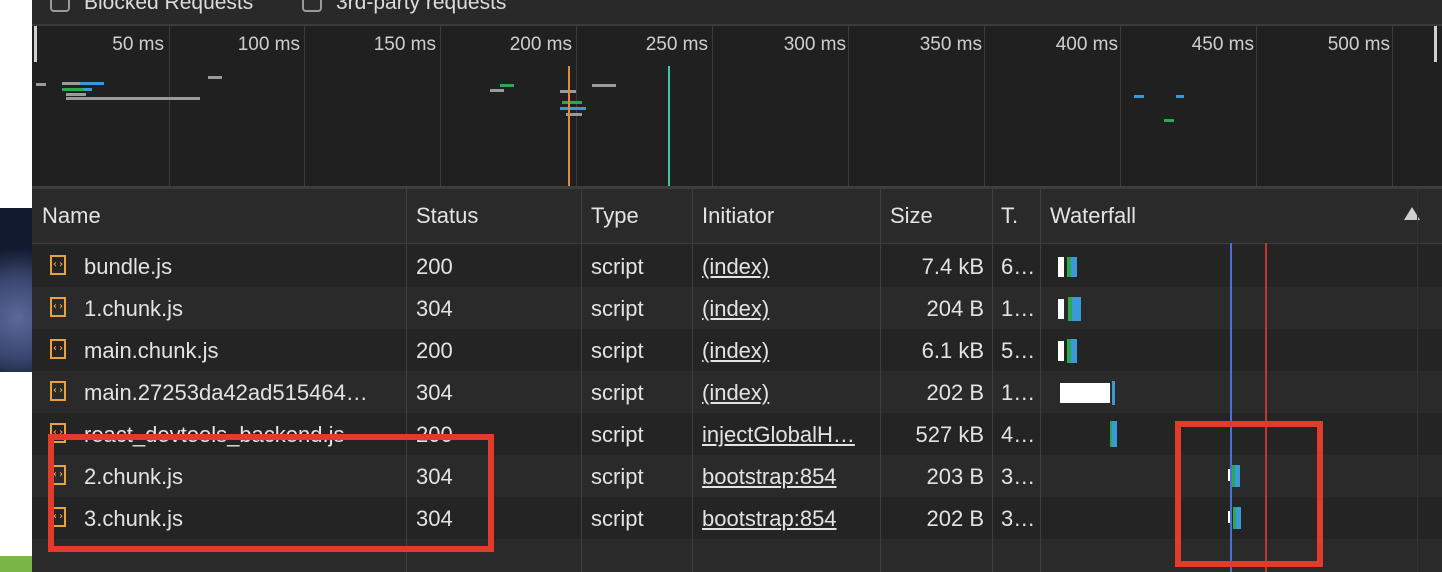 This screenshot has width=1442, height=572. What do you see at coordinates (16, 564) in the screenshot?
I see `page-accent-strip` at bounding box center [16, 564].